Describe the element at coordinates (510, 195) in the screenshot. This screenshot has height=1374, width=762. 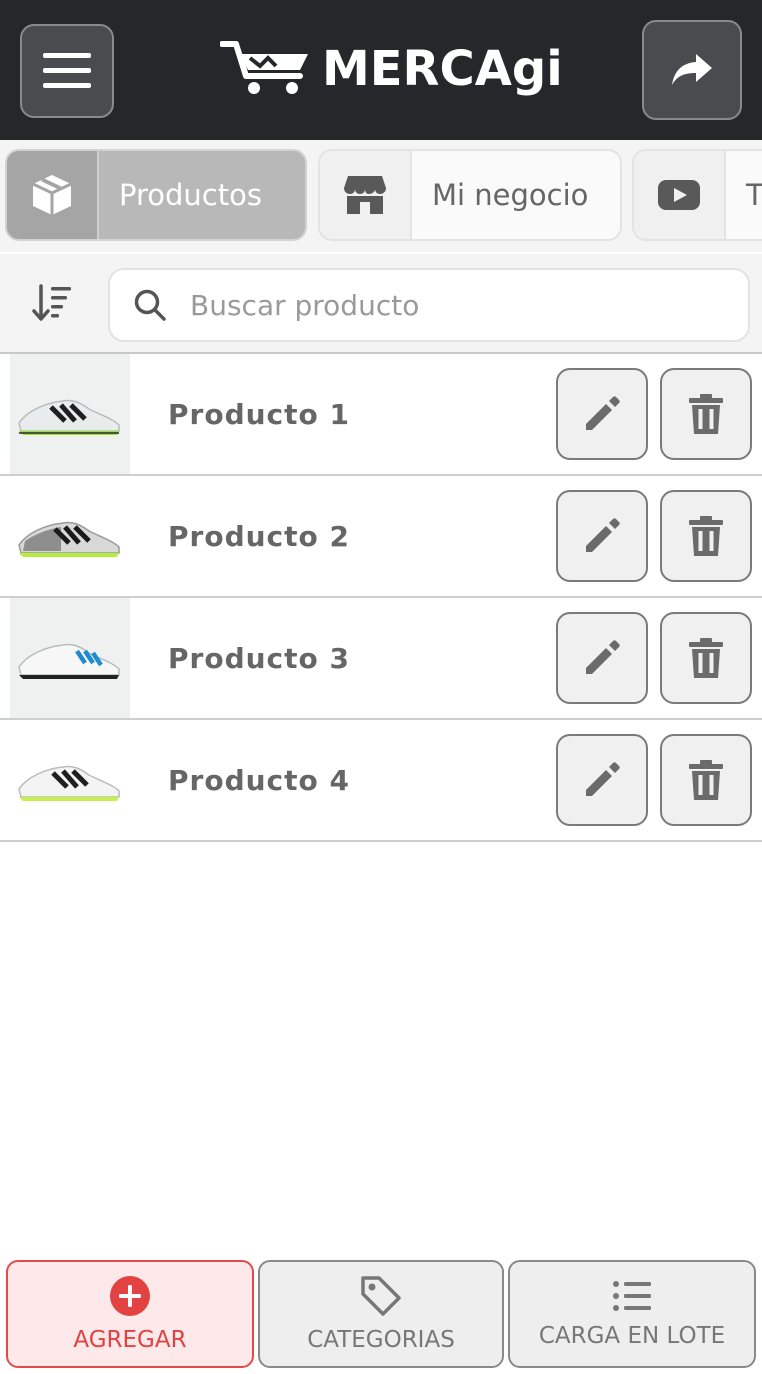
I see `tab-mi-negocio-label: Mi negocio` at that location.